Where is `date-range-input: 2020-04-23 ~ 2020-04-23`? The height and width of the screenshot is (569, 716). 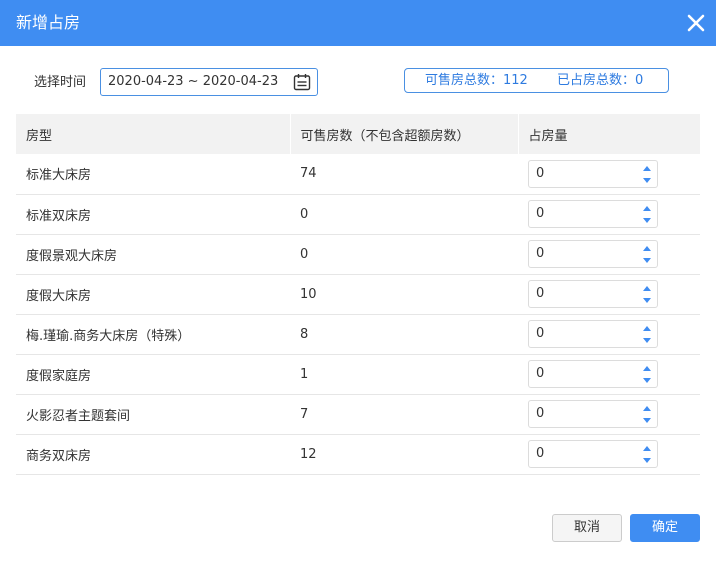
date-range-input: 2020-04-23 ~ 2020-04-23 is located at coordinates (209, 82).